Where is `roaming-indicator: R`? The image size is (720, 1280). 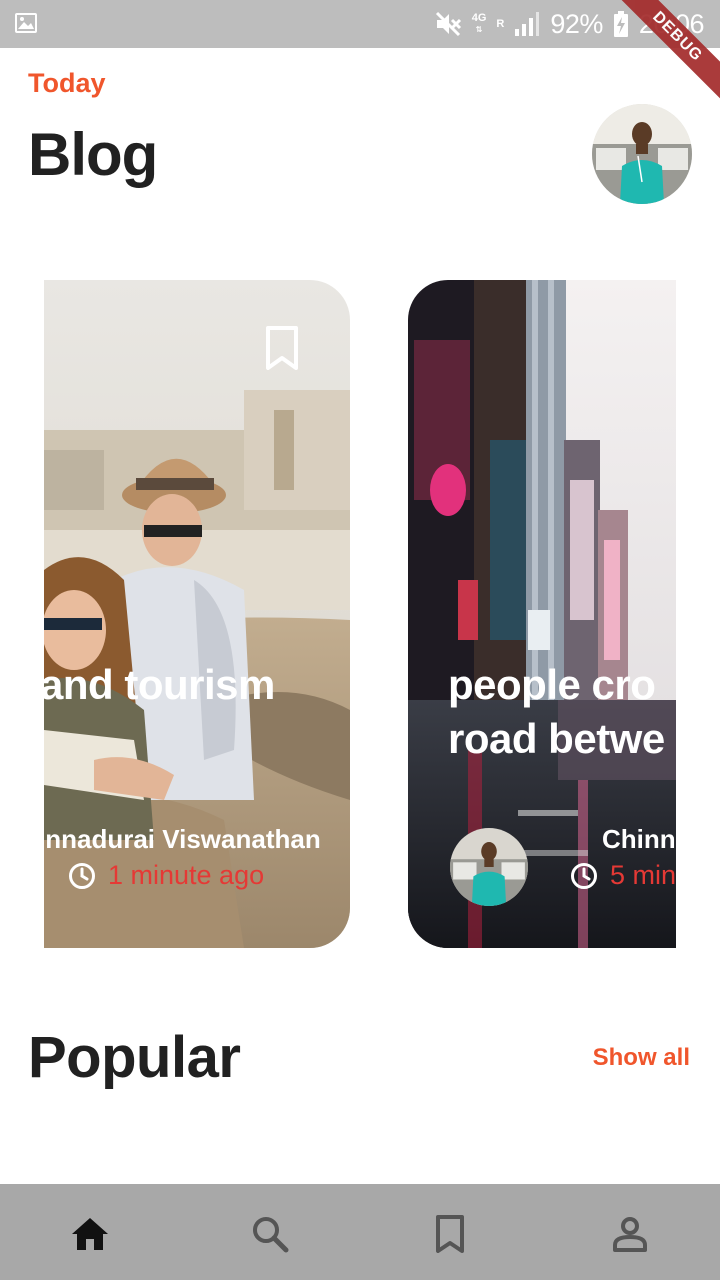 roaming-indicator: R is located at coordinates (500, 23).